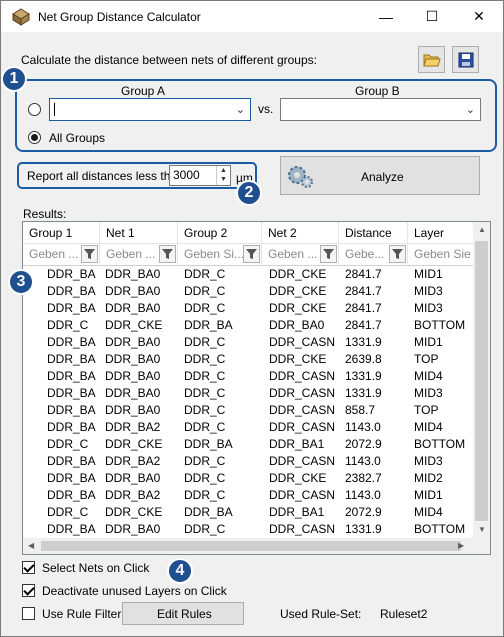 This screenshot has height=637, width=504. Describe the element at coordinates (31, 545) in the screenshot. I see `scroll-left-icon: ◀` at that location.